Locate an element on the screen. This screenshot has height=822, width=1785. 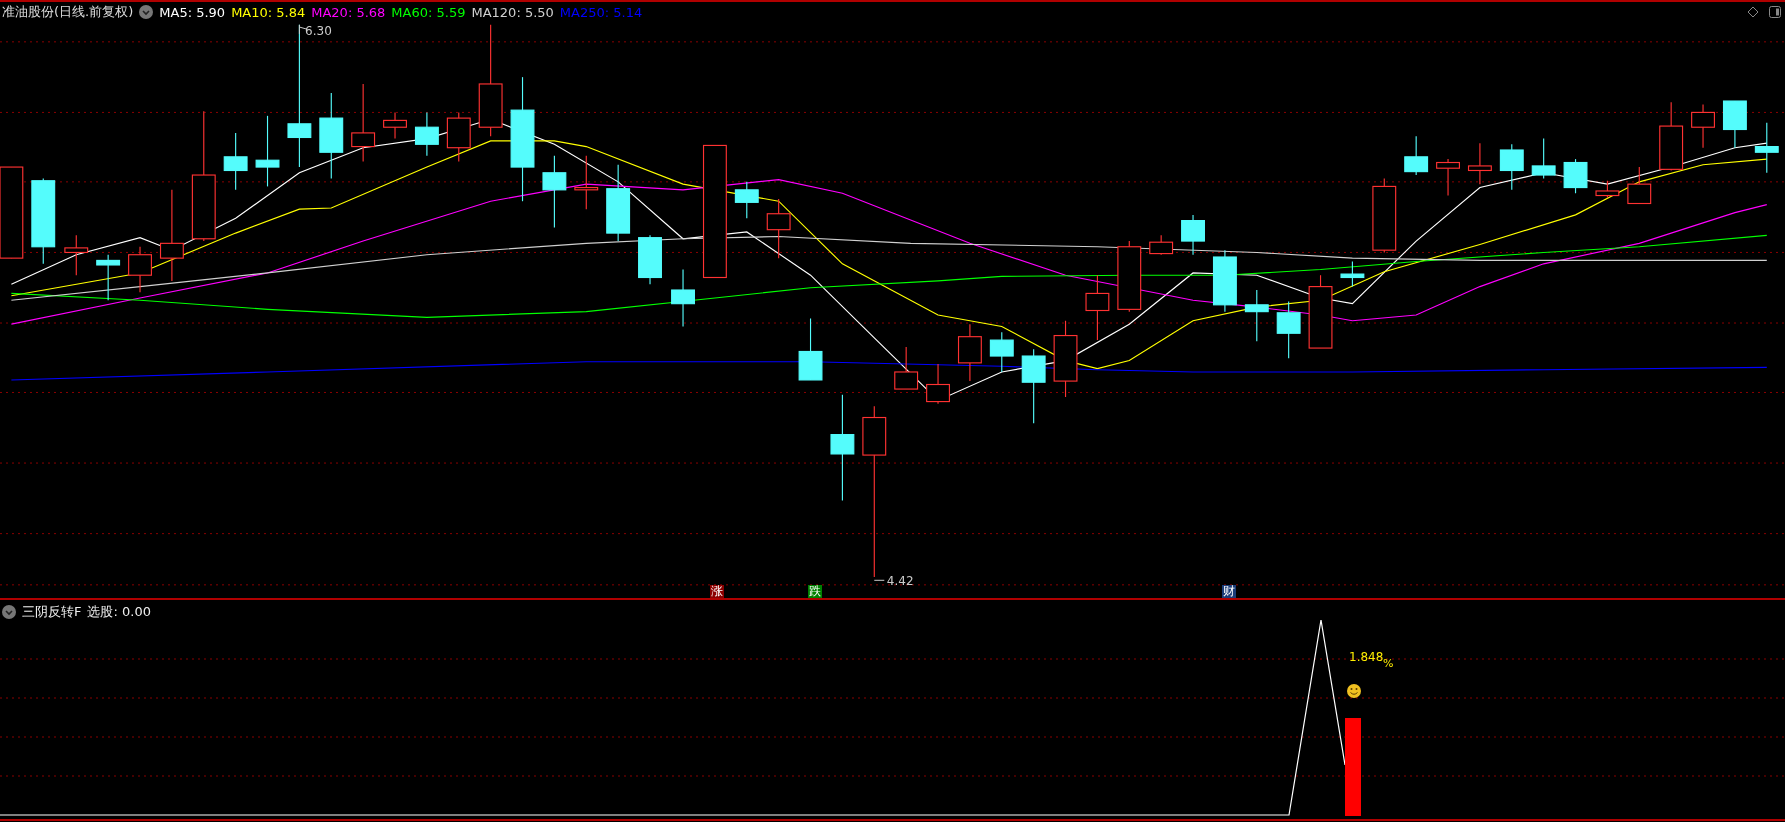
event-marker: 涨 is located at coordinates (717, 591).